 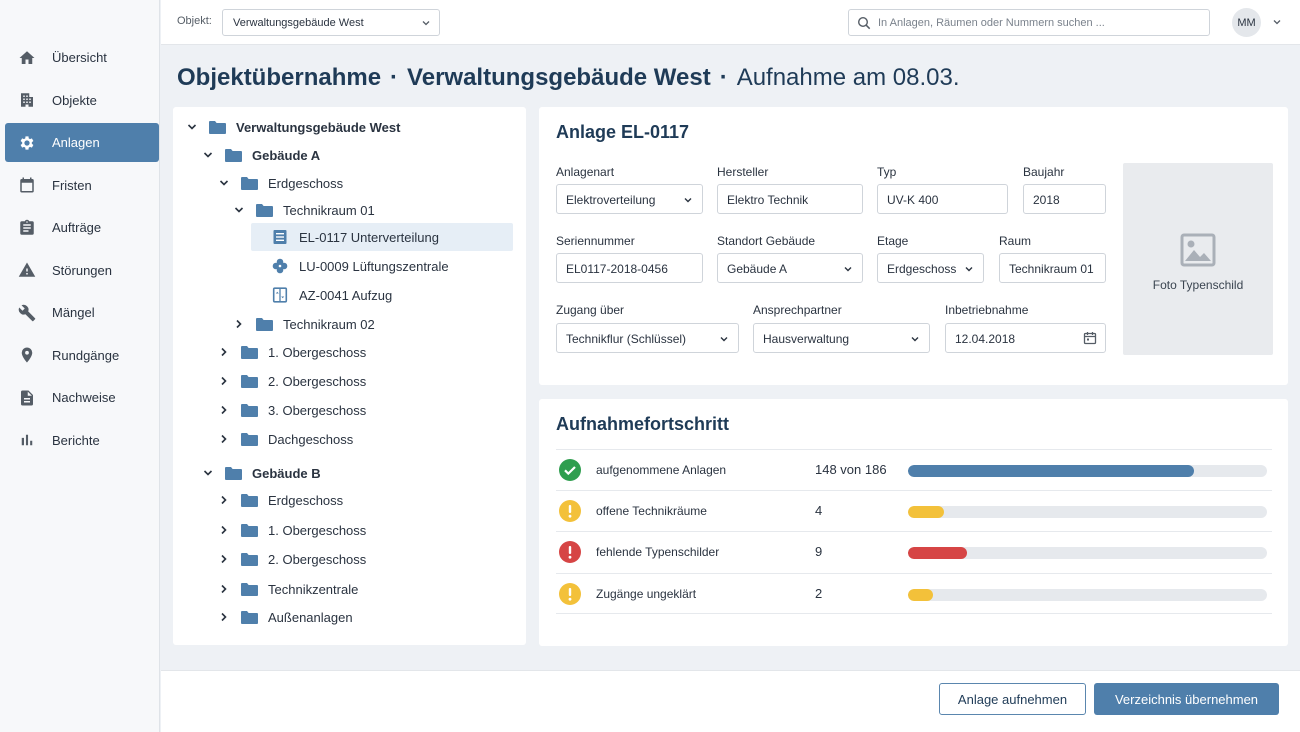 I want to click on sidebar-item-fristen: Fristen, so click(x=82, y=185).